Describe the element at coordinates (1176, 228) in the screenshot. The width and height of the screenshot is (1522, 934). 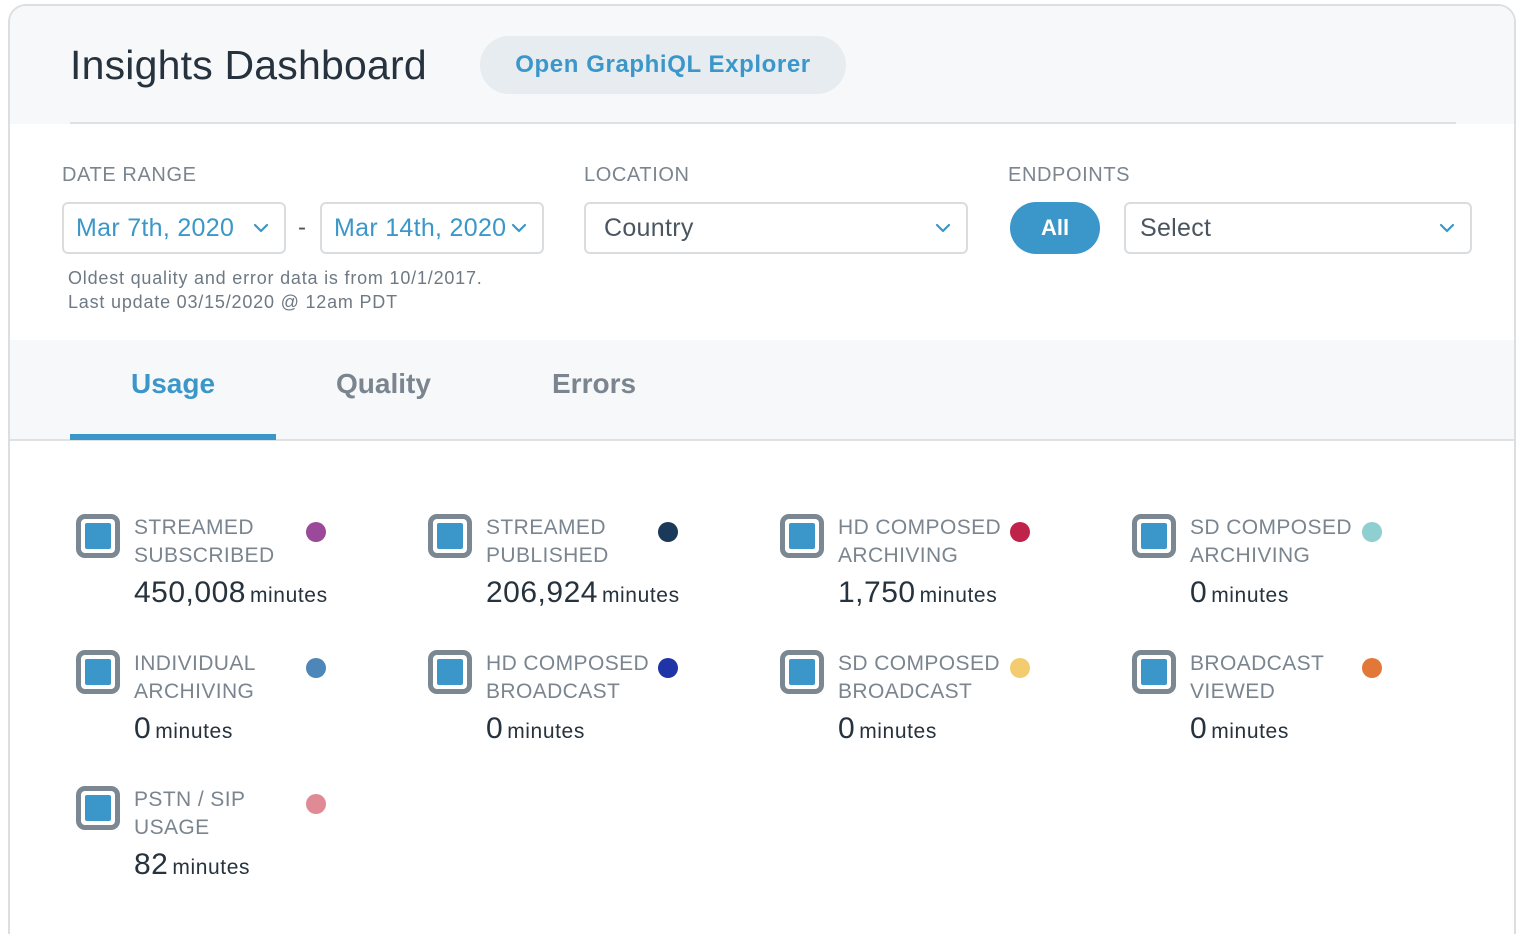
I see `endpoints-value: Select` at that location.